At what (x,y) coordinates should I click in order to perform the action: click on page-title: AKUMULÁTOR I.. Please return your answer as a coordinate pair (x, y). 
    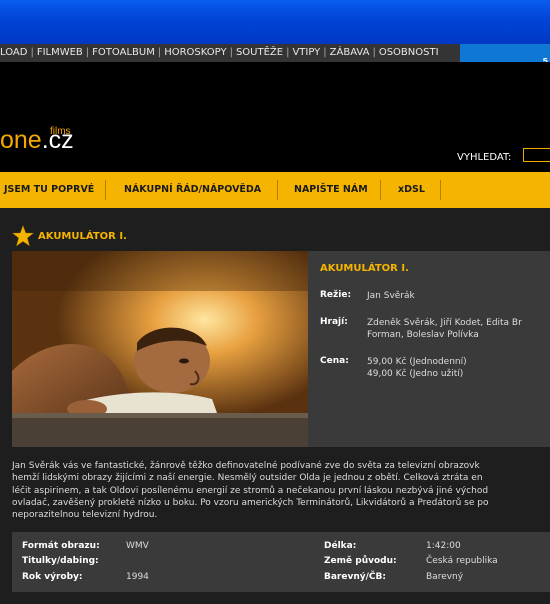
    Looking at the image, I should click on (82, 236).